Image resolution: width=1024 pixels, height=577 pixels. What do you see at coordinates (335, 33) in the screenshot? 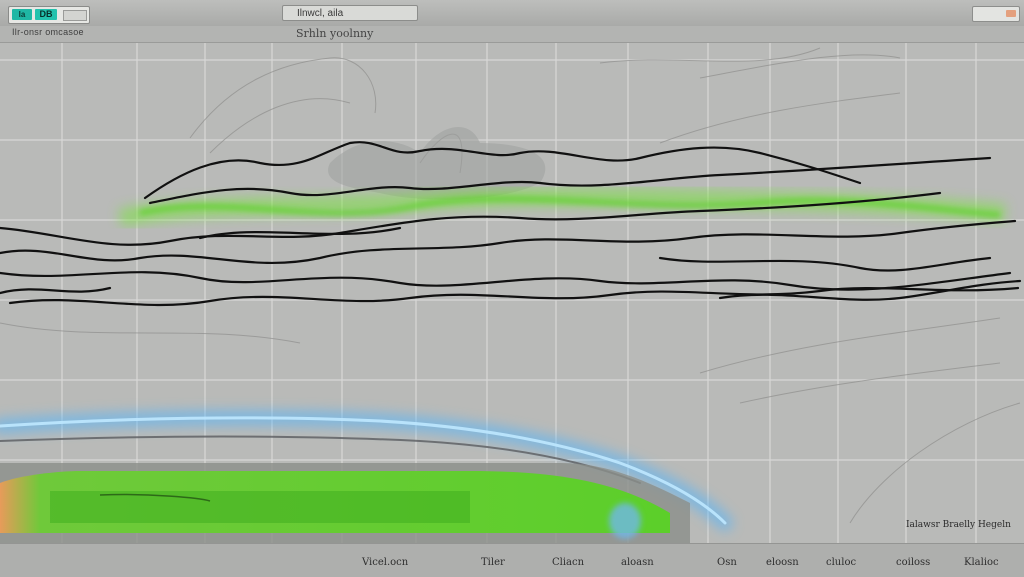
I see `chart-title: Srhln yoolnny` at bounding box center [335, 33].